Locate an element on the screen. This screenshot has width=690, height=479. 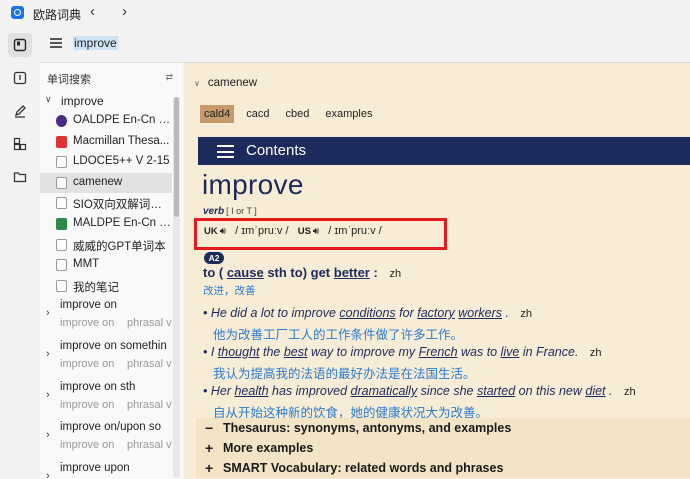
related-word-group: › improve on somethin improve on phrasal v is located at coordinates (106, 357).